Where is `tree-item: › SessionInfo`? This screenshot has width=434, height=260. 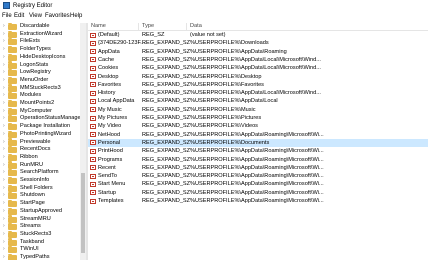 tree-item: › SessionInfo is located at coordinates (40, 180).